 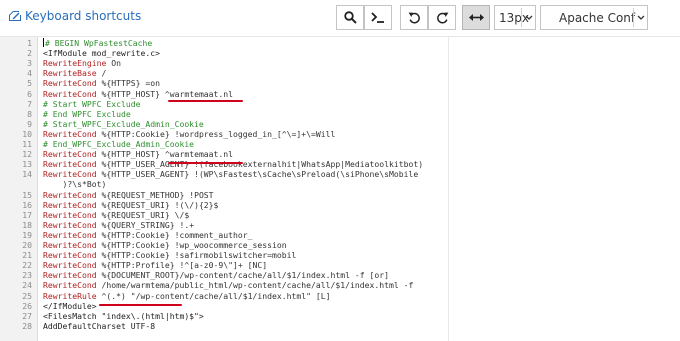 I want to click on keyboard-shortcuts-link: Keyboard shortcuts, so click(x=74, y=16).